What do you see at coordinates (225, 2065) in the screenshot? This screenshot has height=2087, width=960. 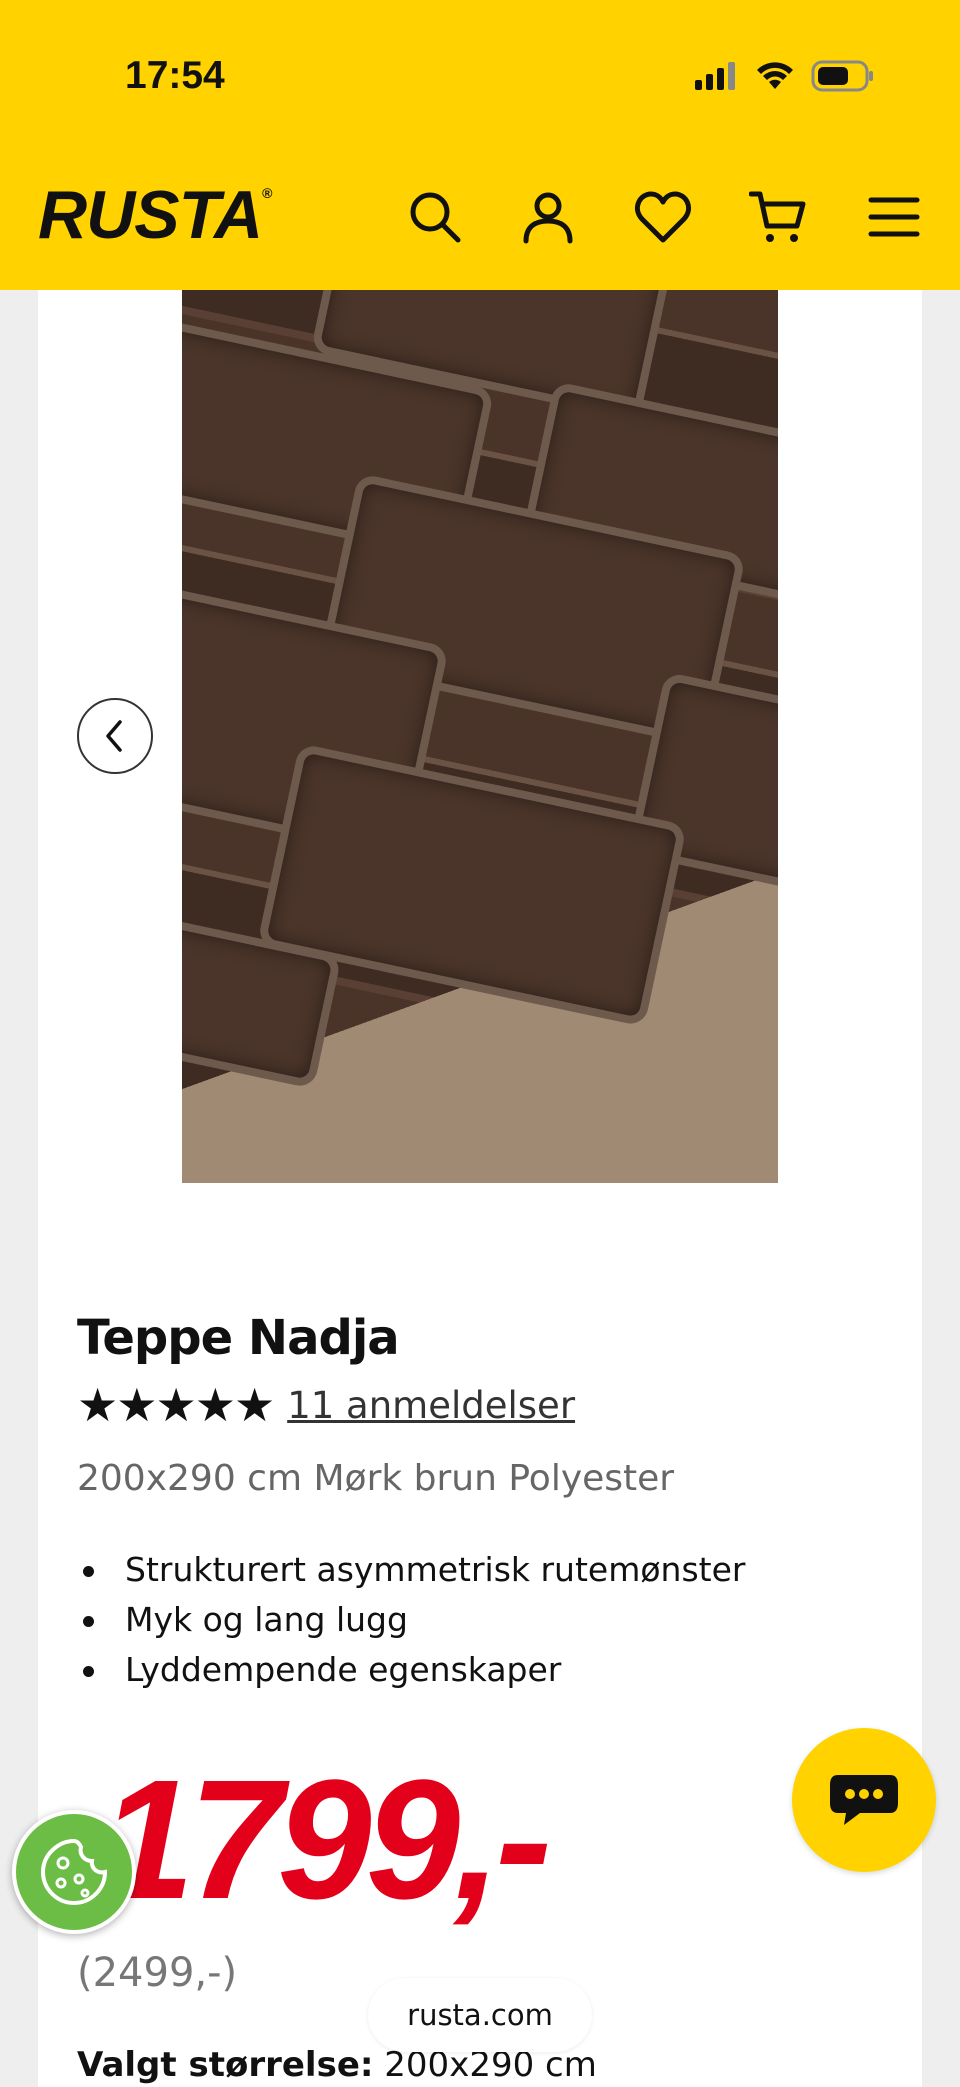 I see `selected-size-label: Valgt størrelse:` at bounding box center [225, 2065].